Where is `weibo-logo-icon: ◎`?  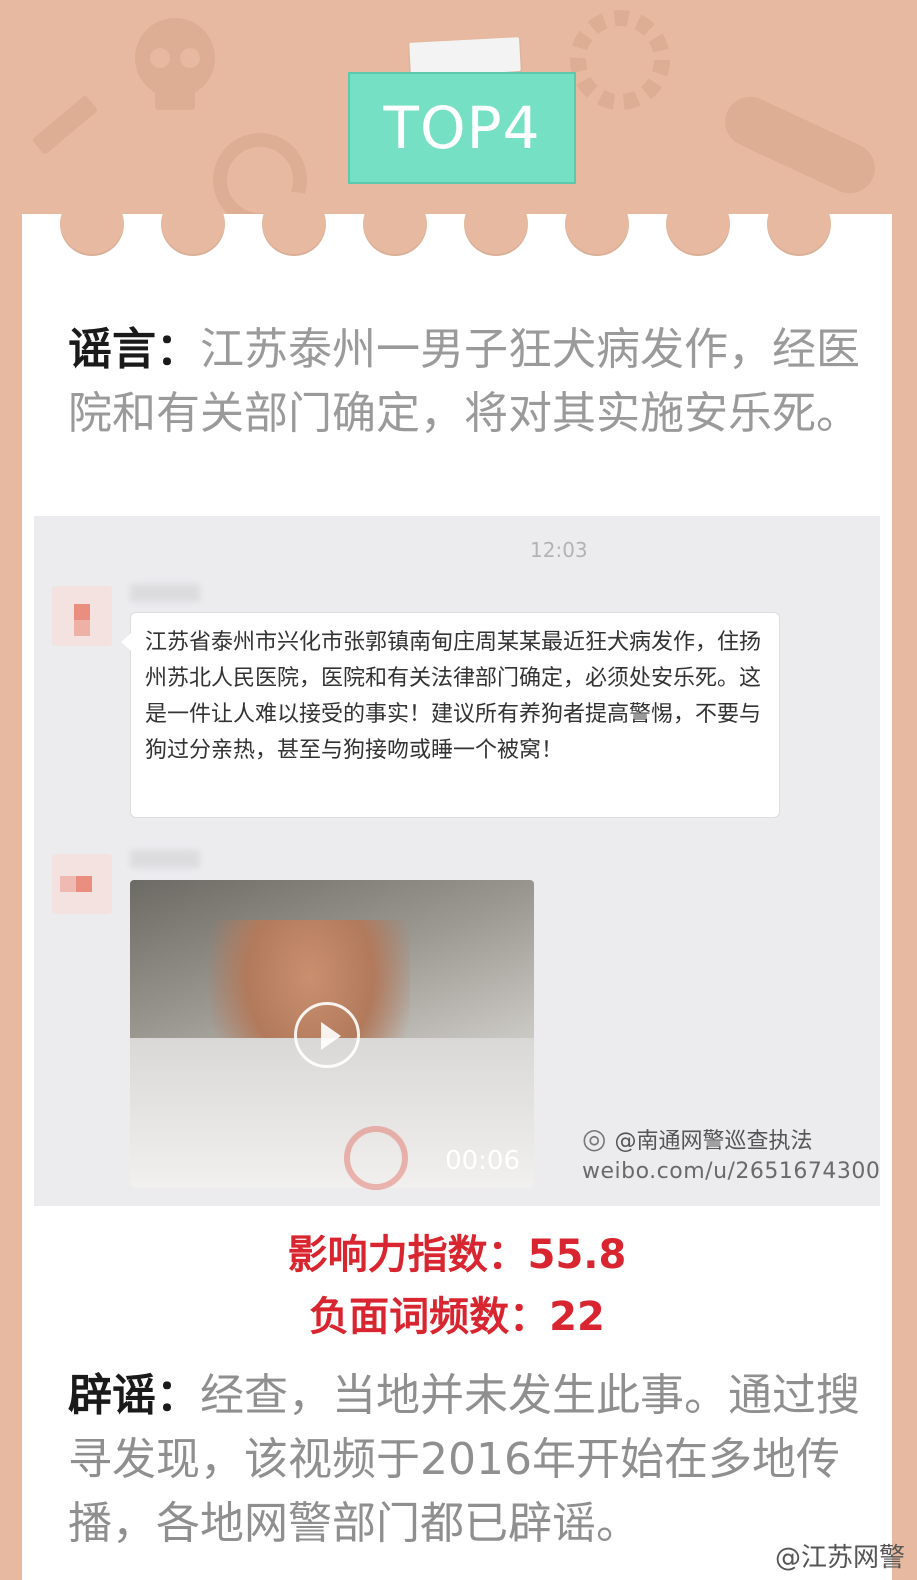
weibo-logo-icon: ◎ is located at coordinates (594, 1138).